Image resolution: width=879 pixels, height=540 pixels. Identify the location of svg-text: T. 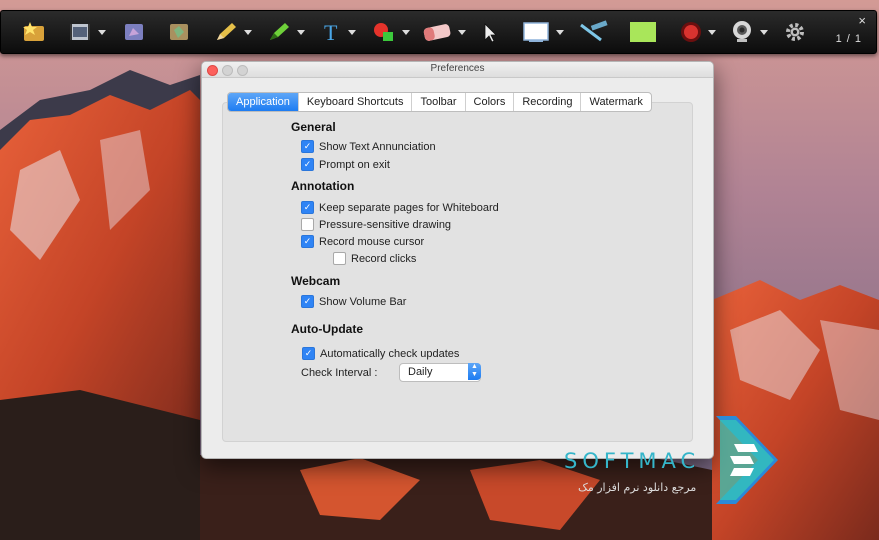
(331, 32).